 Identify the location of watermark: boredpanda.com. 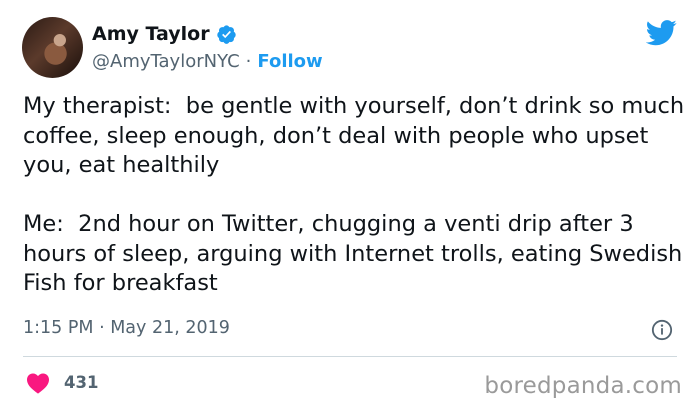
(583, 386).